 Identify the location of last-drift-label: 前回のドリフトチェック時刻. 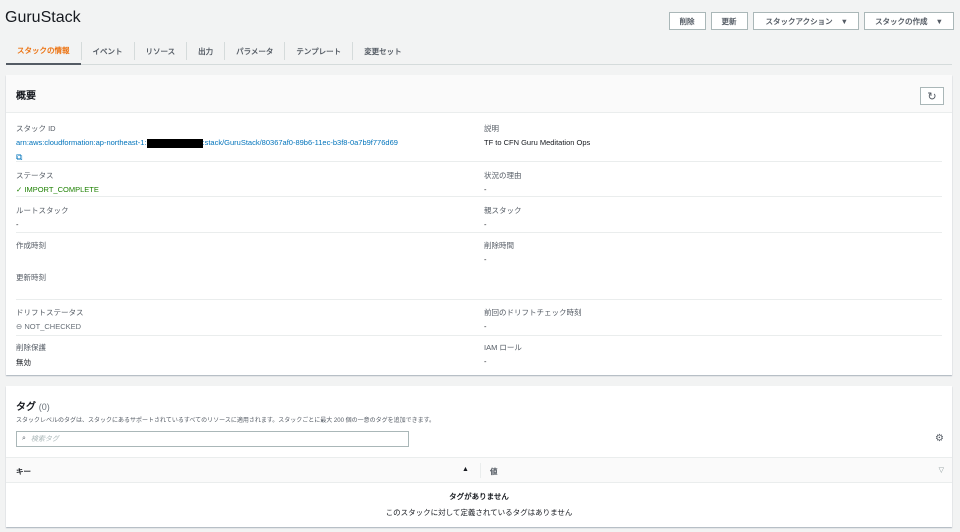
(533, 312).